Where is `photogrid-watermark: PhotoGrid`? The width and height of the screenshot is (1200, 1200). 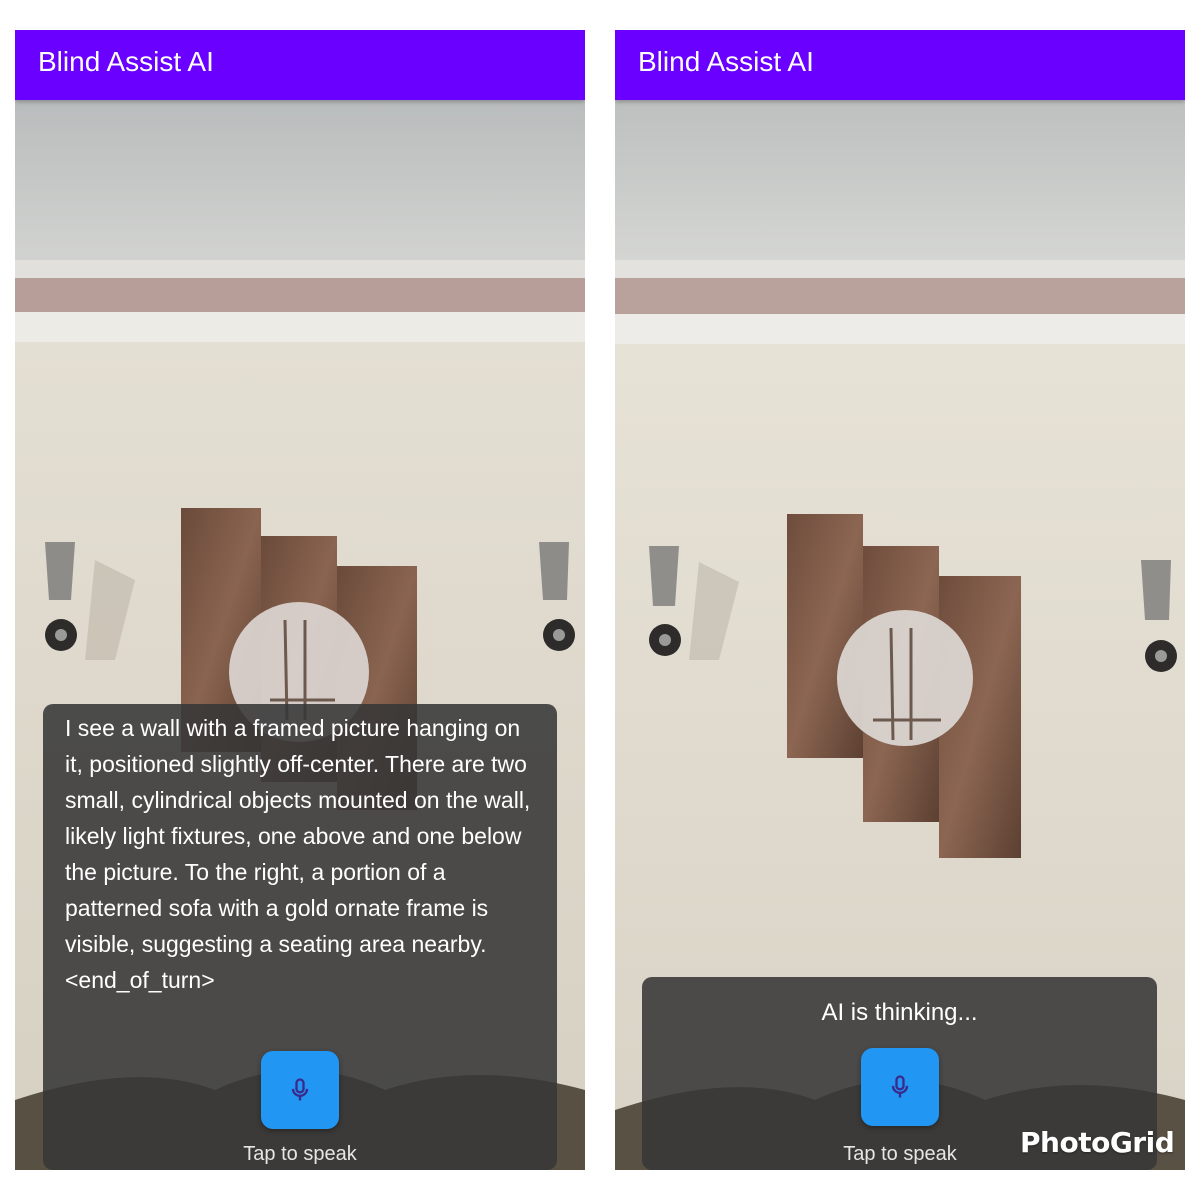 photogrid-watermark: PhotoGrid is located at coordinates (1097, 1142).